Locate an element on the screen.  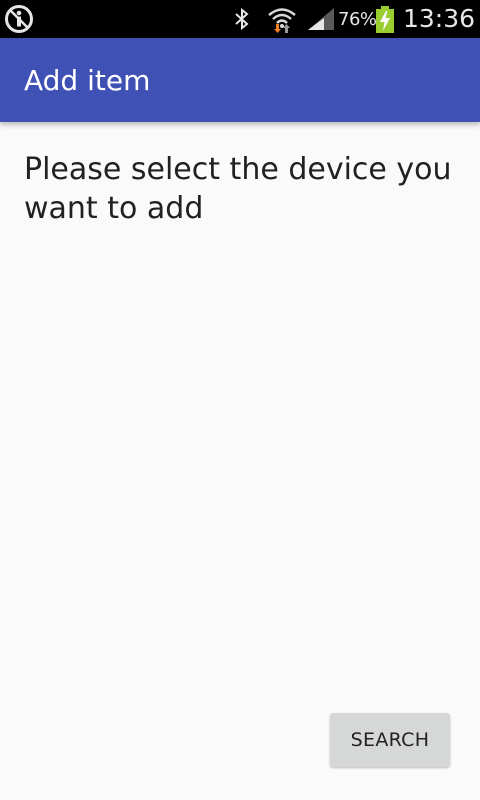
status-bar: 76% 13:36 is located at coordinates (240, 19).